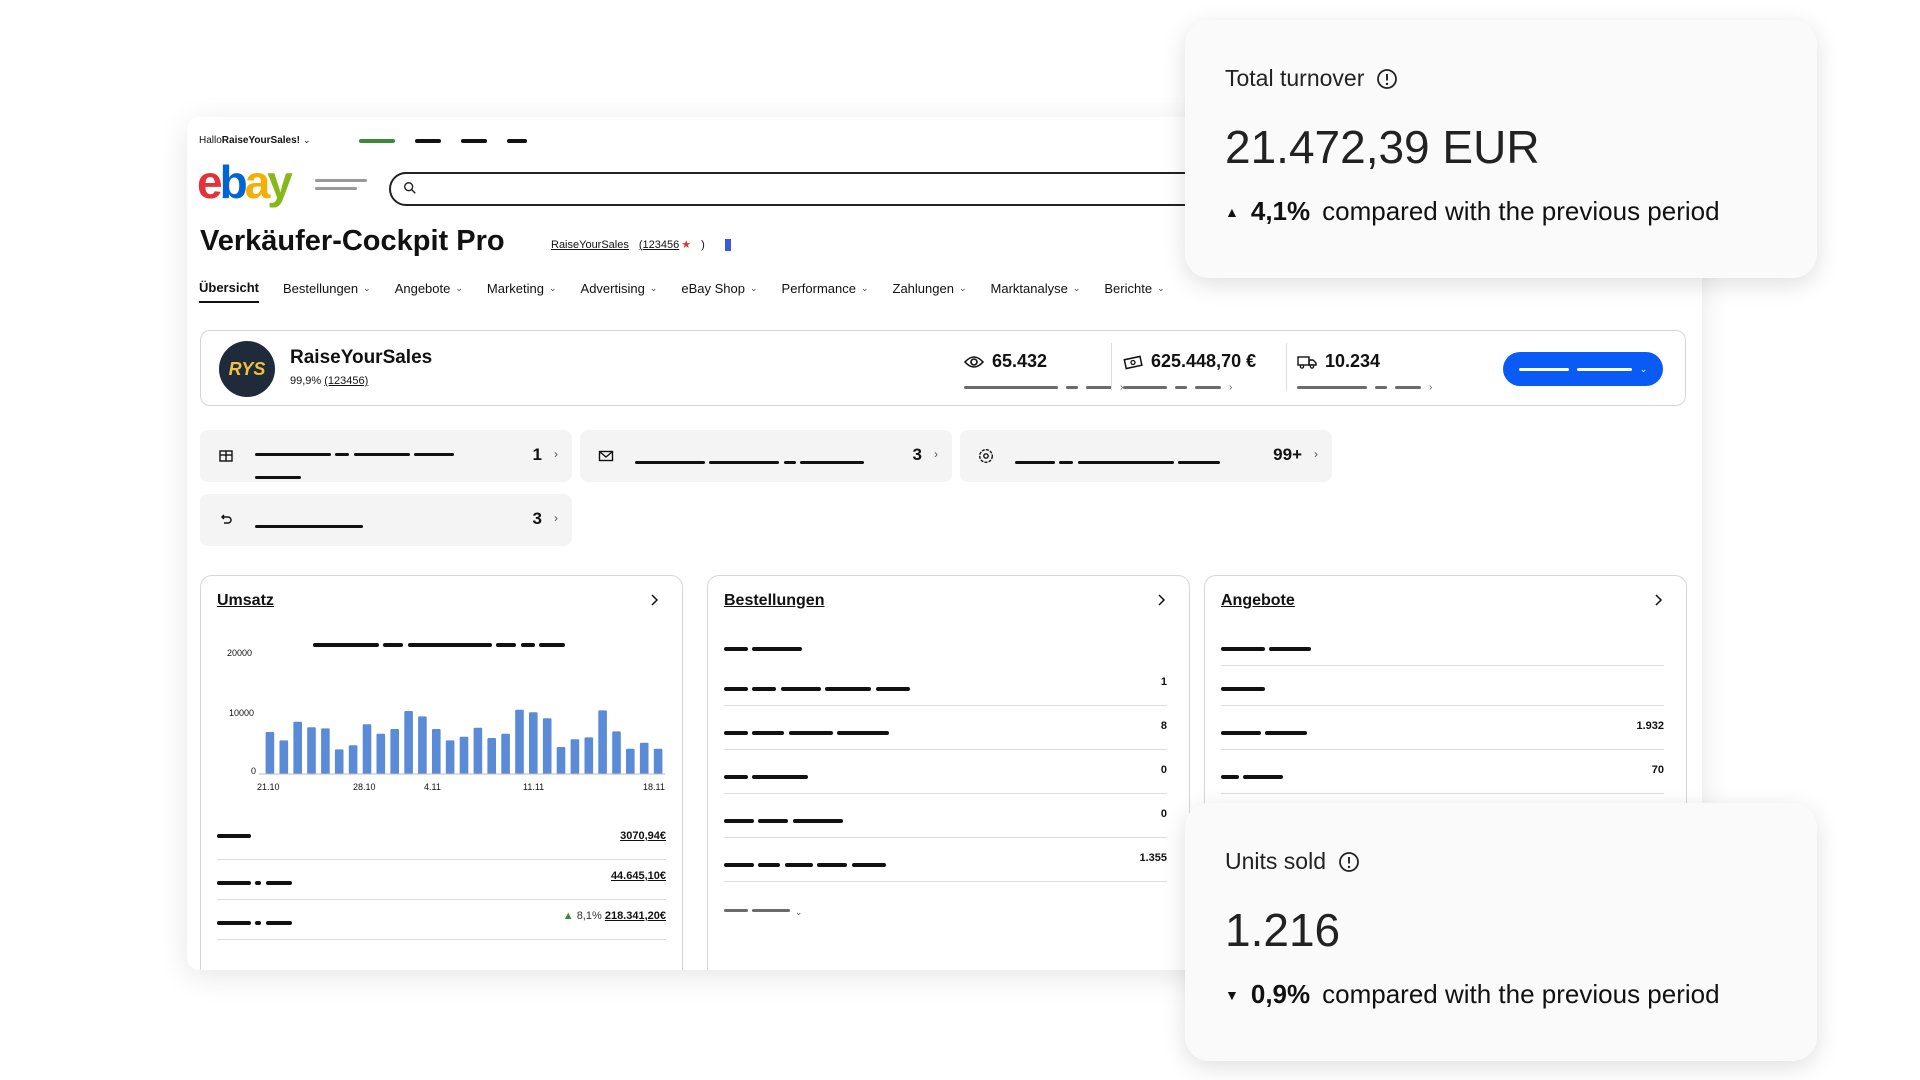 The image size is (1920, 1080). What do you see at coordinates (1311, 78) in the screenshot?
I see `kpi-label: Total turnover` at bounding box center [1311, 78].